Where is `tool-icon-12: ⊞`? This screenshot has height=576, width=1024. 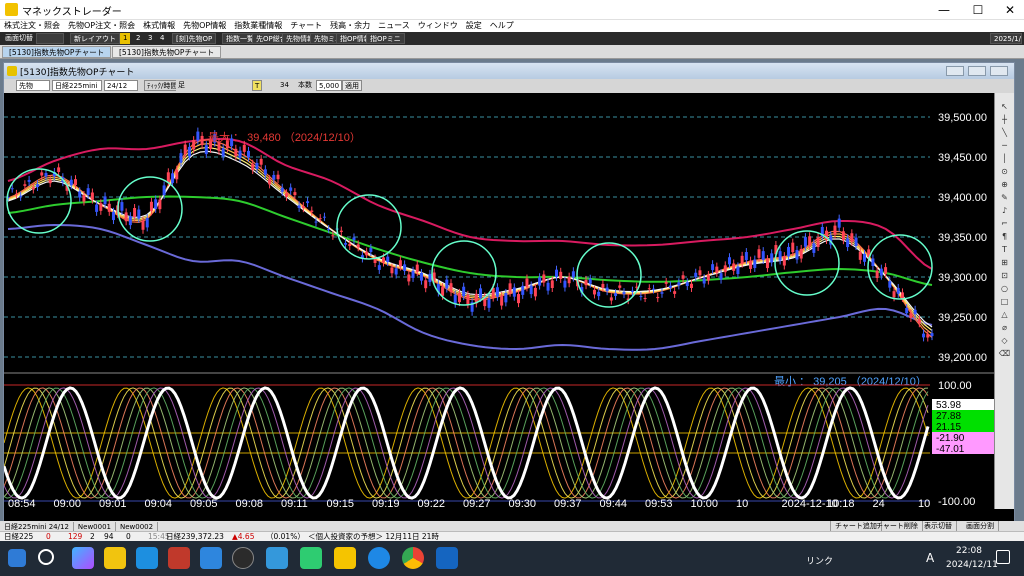
tool-icon-12: ⊞ is located at coordinates (1004, 262).